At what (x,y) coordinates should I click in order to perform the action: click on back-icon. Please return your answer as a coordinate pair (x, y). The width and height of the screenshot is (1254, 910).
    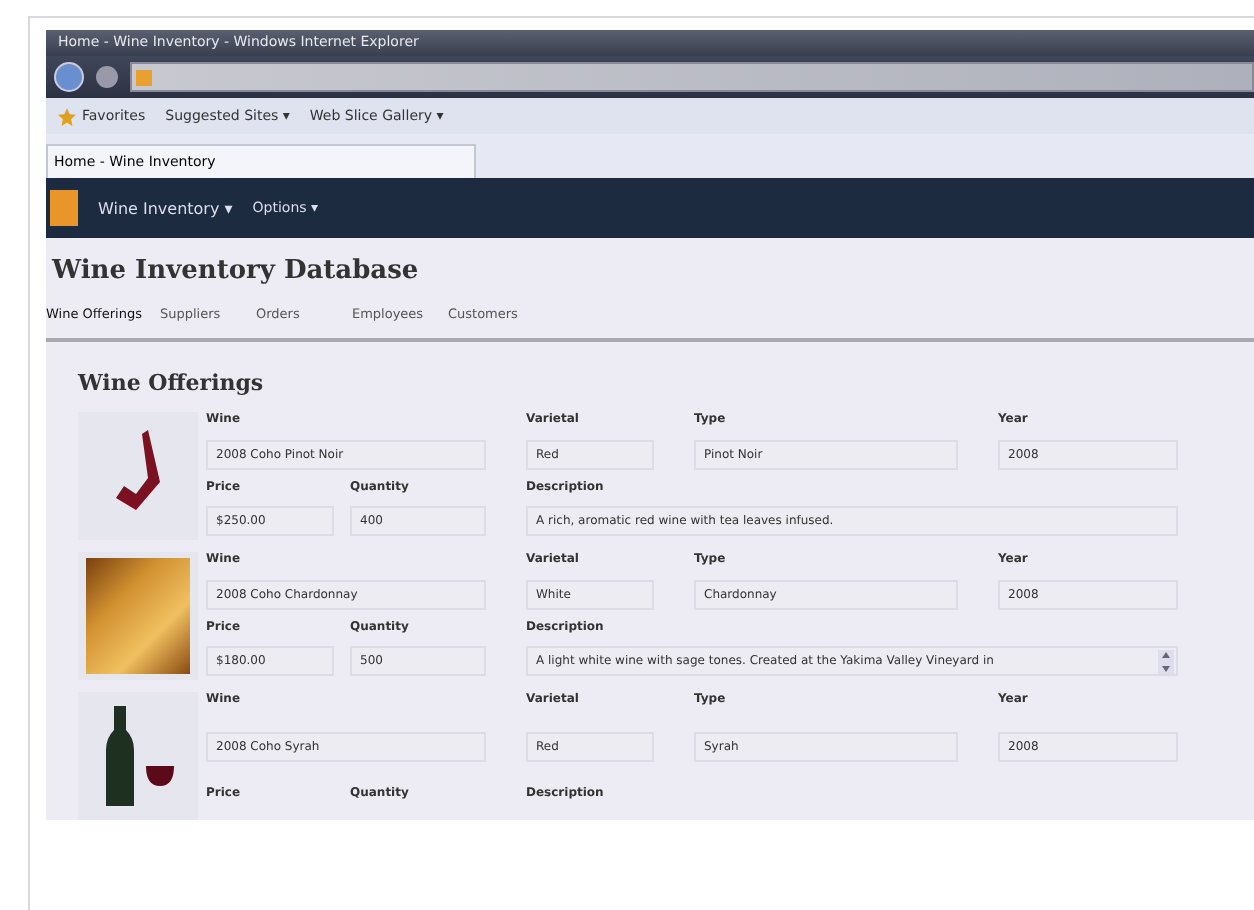
    Looking at the image, I should click on (69, 77).